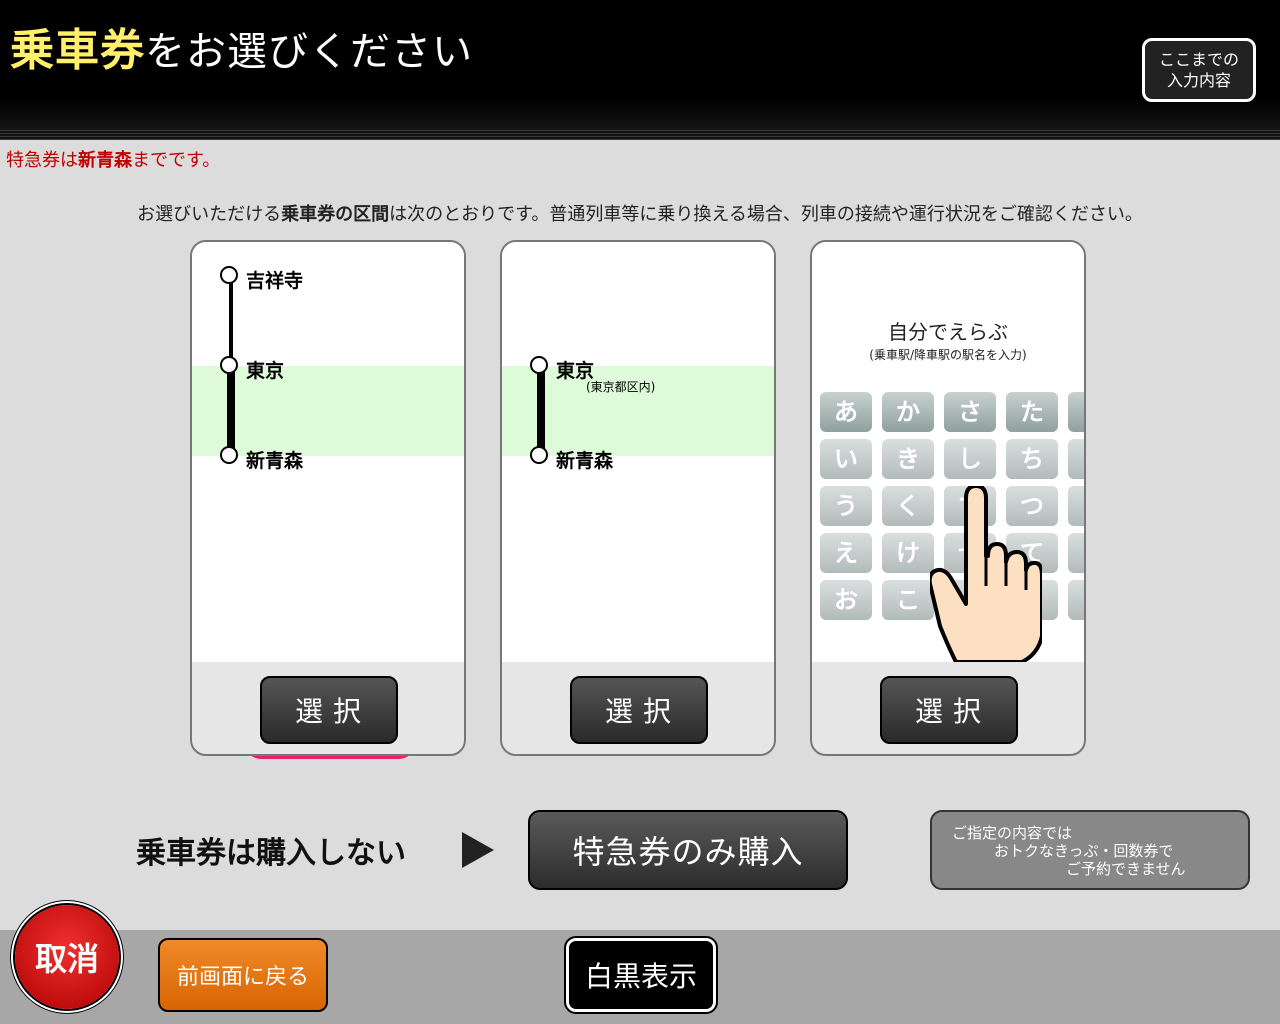  Describe the element at coordinates (846, 459) in the screenshot. I see `kana-key: い` at that location.